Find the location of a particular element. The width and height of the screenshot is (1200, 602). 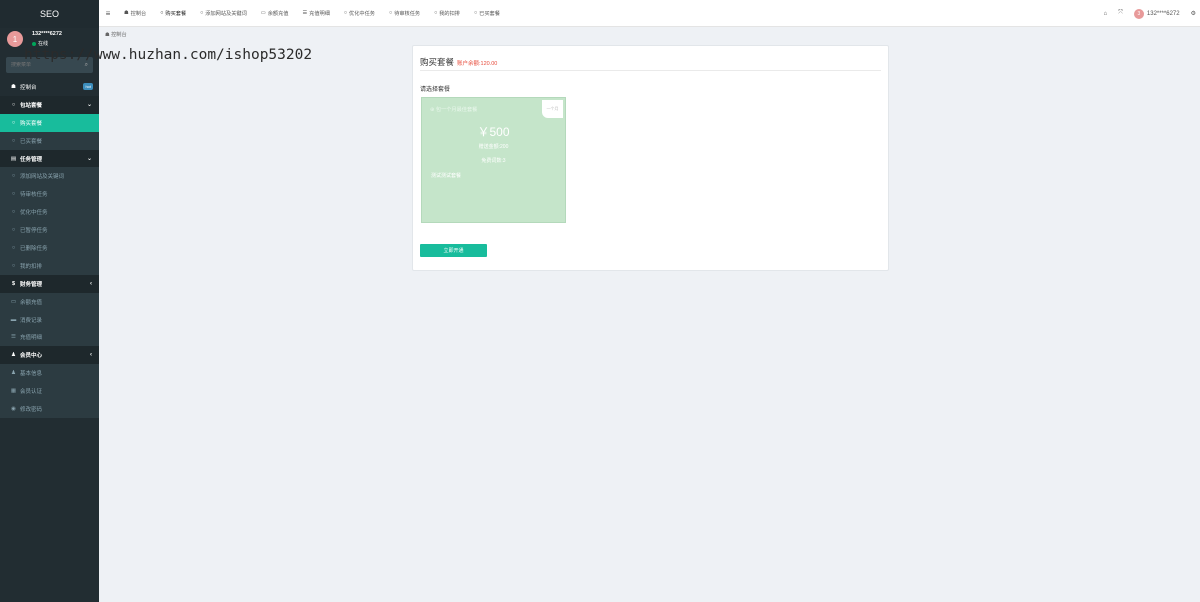

avatar: 1 is located at coordinates (15, 39).